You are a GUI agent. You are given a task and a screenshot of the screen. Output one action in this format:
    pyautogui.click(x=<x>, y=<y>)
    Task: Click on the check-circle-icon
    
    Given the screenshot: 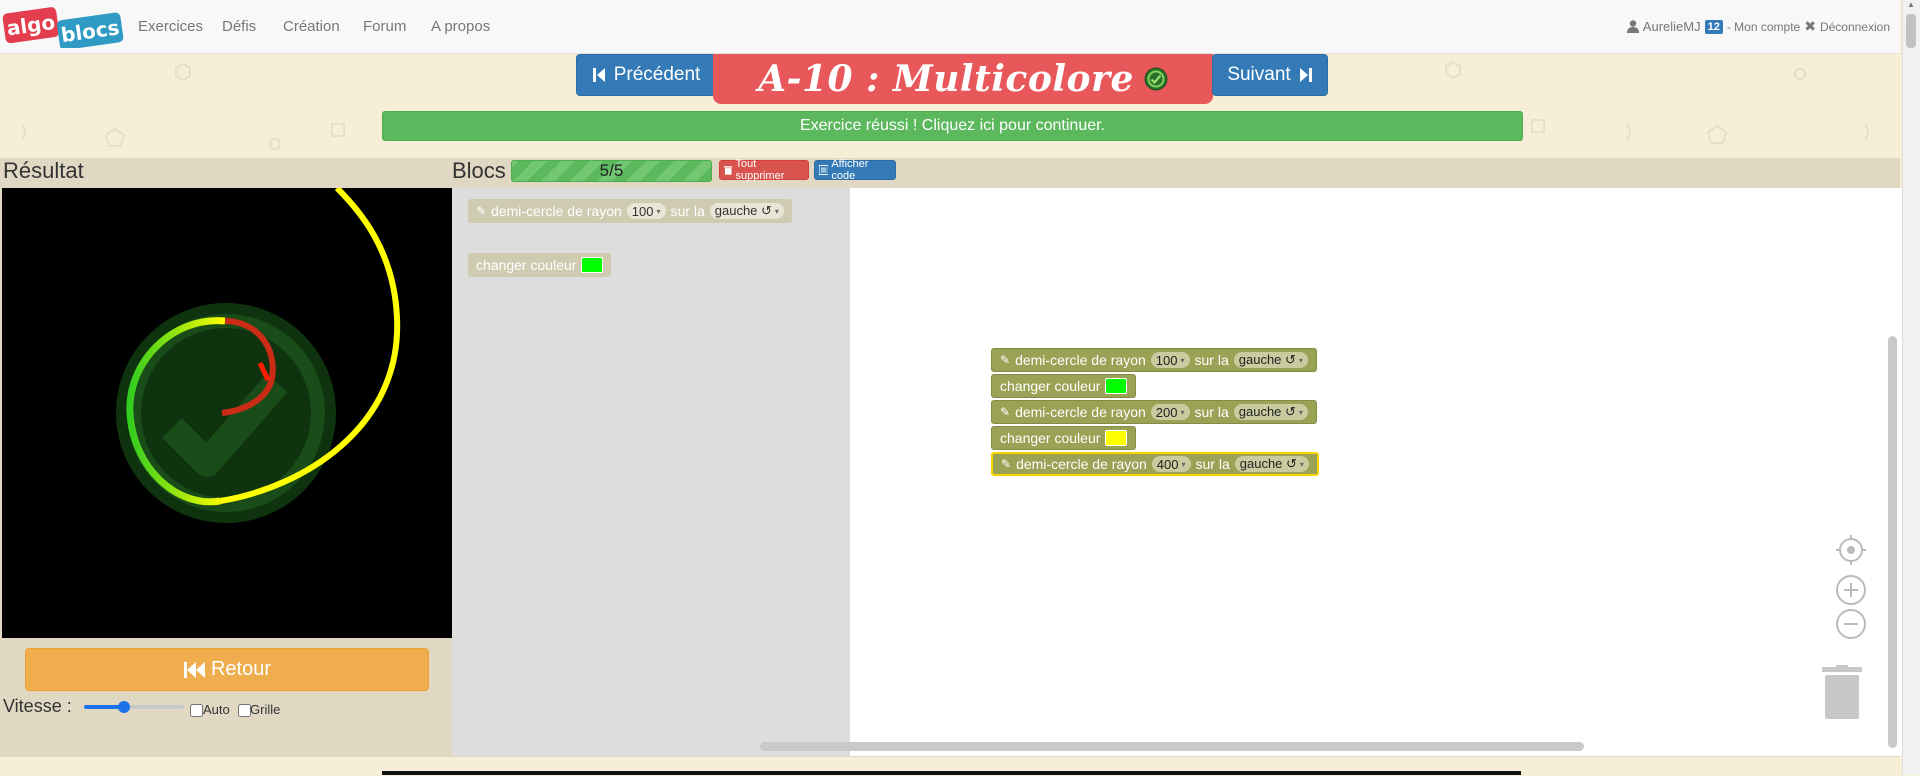 What is the action you would take?
    pyautogui.click(x=1156, y=79)
    